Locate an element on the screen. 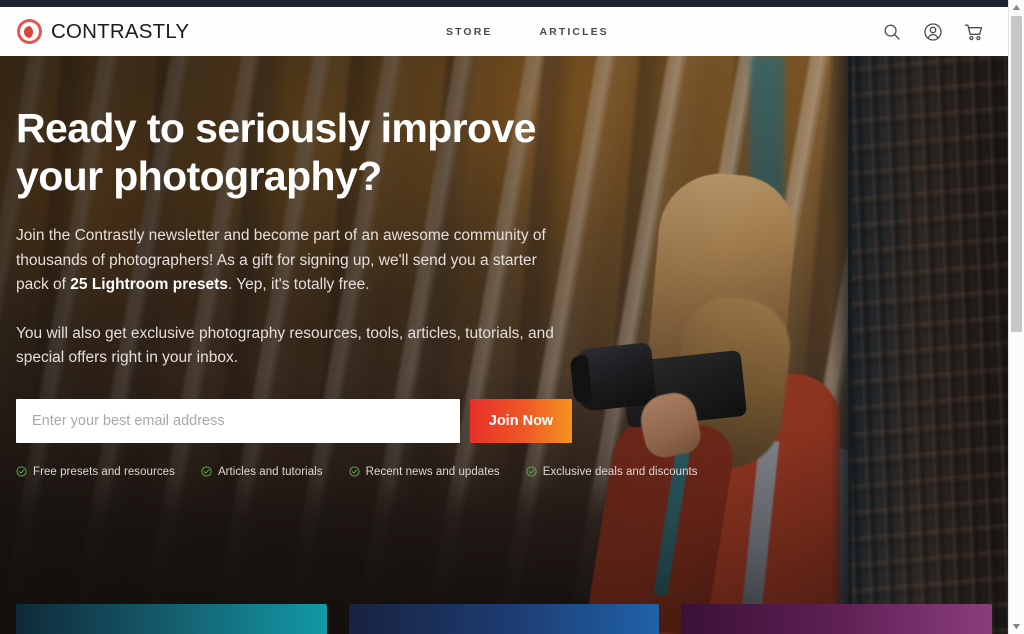 The image size is (1024, 634). brand-name: CONTRASTLY is located at coordinates (120, 31).